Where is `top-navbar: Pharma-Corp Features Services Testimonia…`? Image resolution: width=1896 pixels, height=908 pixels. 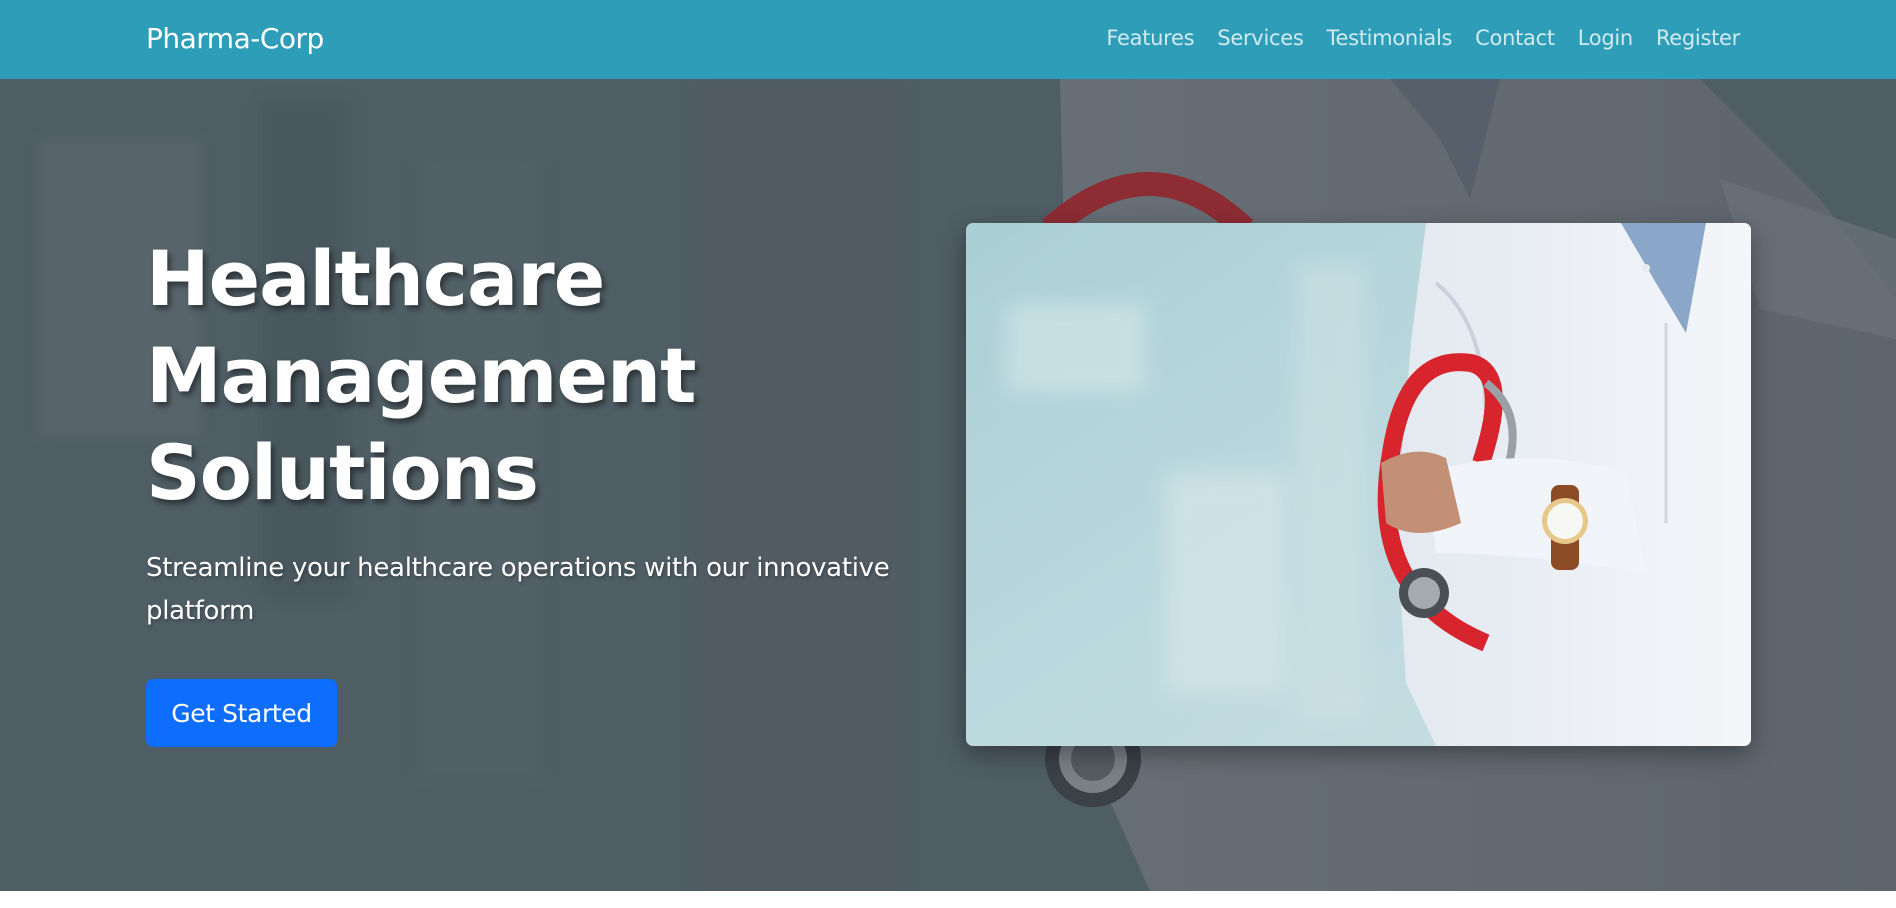
top-navbar: Pharma-Corp Features Services Testimonia… is located at coordinates (948, 39).